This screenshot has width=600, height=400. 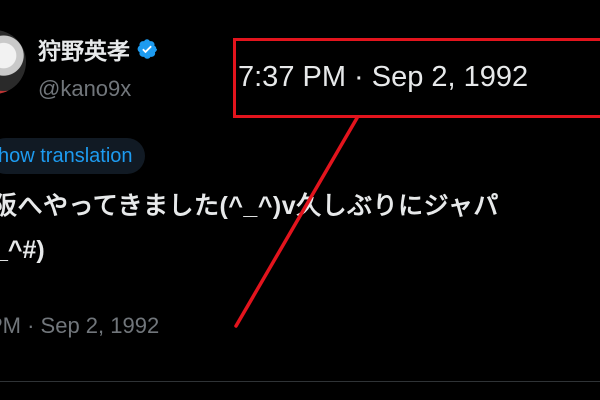 What do you see at coordinates (84, 89) in the screenshot?
I see `user-handle: @kano9x` at bounding box center [84, 89].